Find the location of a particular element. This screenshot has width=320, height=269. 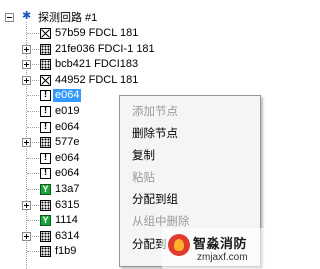

tree-item: bcb421 FDCI183 is located at coordinates (96, 64).